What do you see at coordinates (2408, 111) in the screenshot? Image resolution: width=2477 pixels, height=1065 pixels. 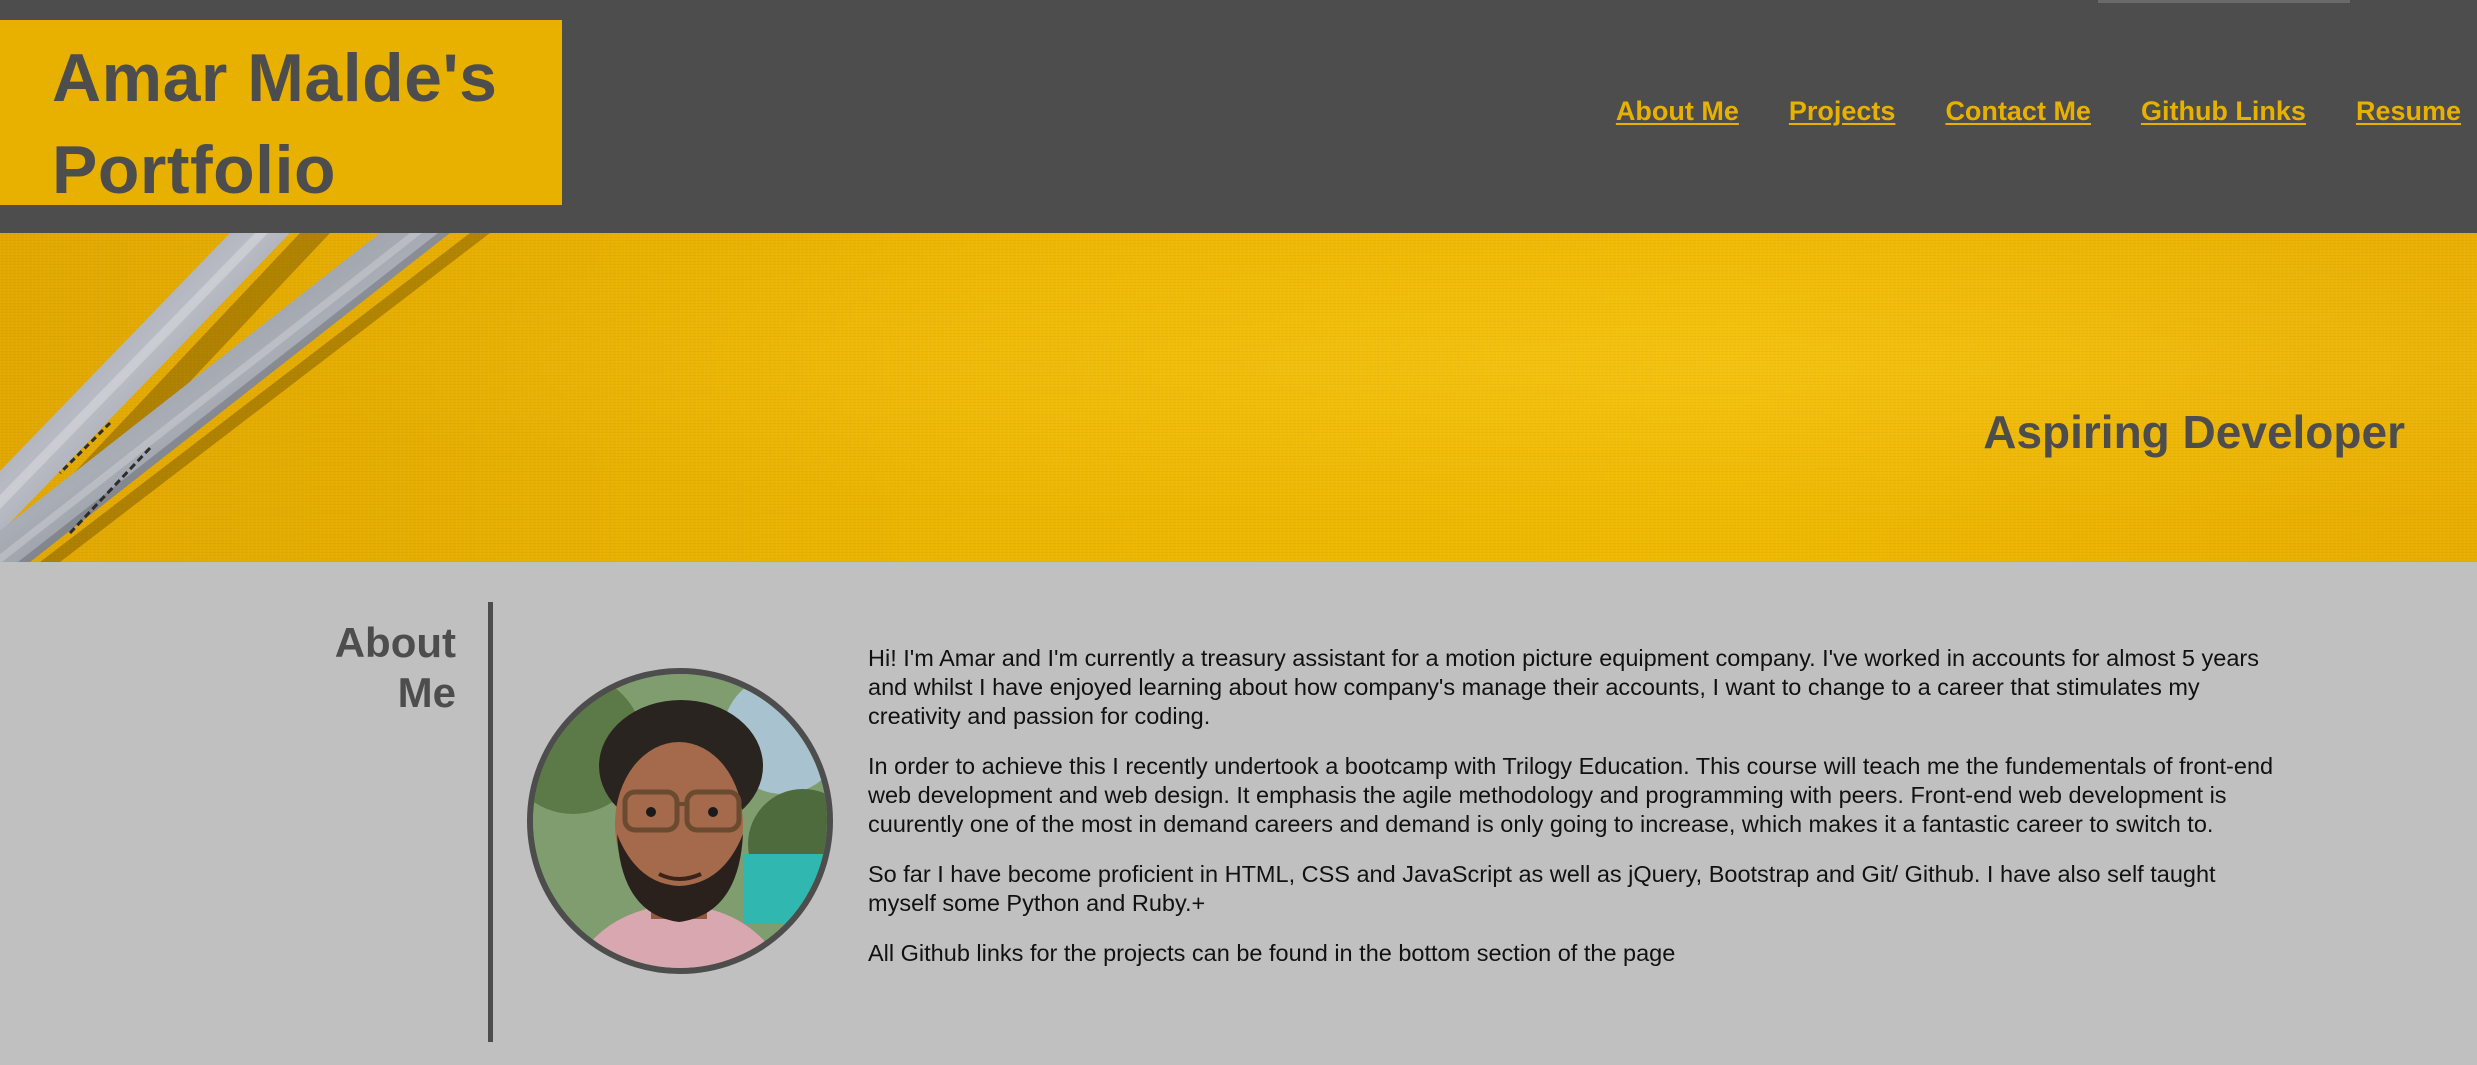 I see `nav-link-resume: Resume` at bounding box center [2408, 111].